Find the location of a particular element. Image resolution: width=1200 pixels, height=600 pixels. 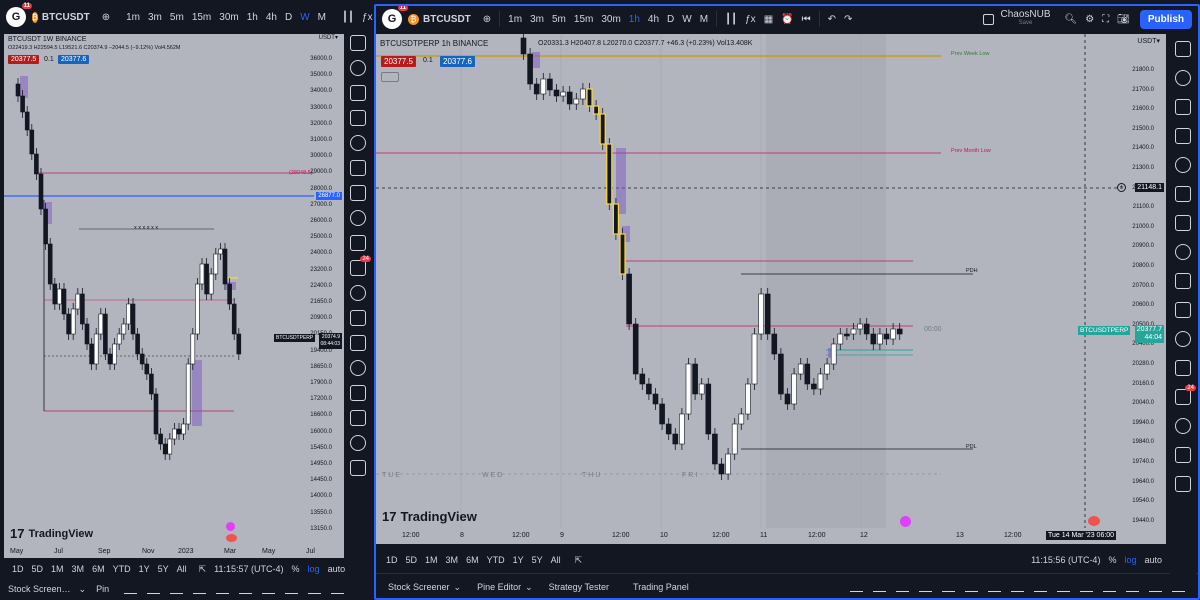

left-range-5Y: 5Y is located at coordinates (163, 569).